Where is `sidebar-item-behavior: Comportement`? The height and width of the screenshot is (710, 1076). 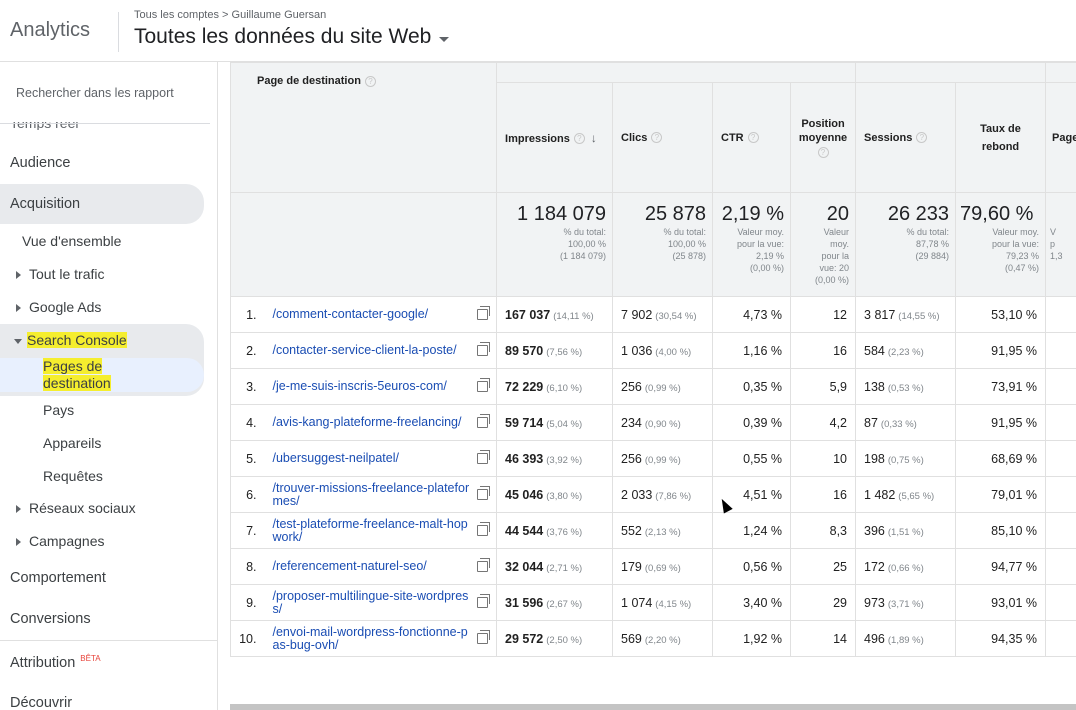 sidebar-item-behavior: Comportement is located at coordinates (58, 578).